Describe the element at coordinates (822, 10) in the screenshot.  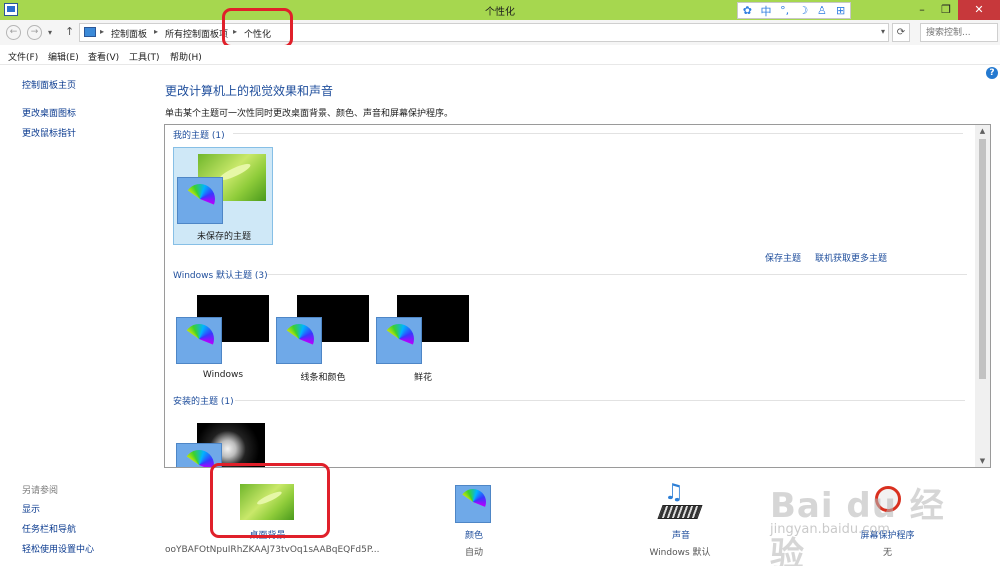
I see `ime-user-icon: ♙` at that location.